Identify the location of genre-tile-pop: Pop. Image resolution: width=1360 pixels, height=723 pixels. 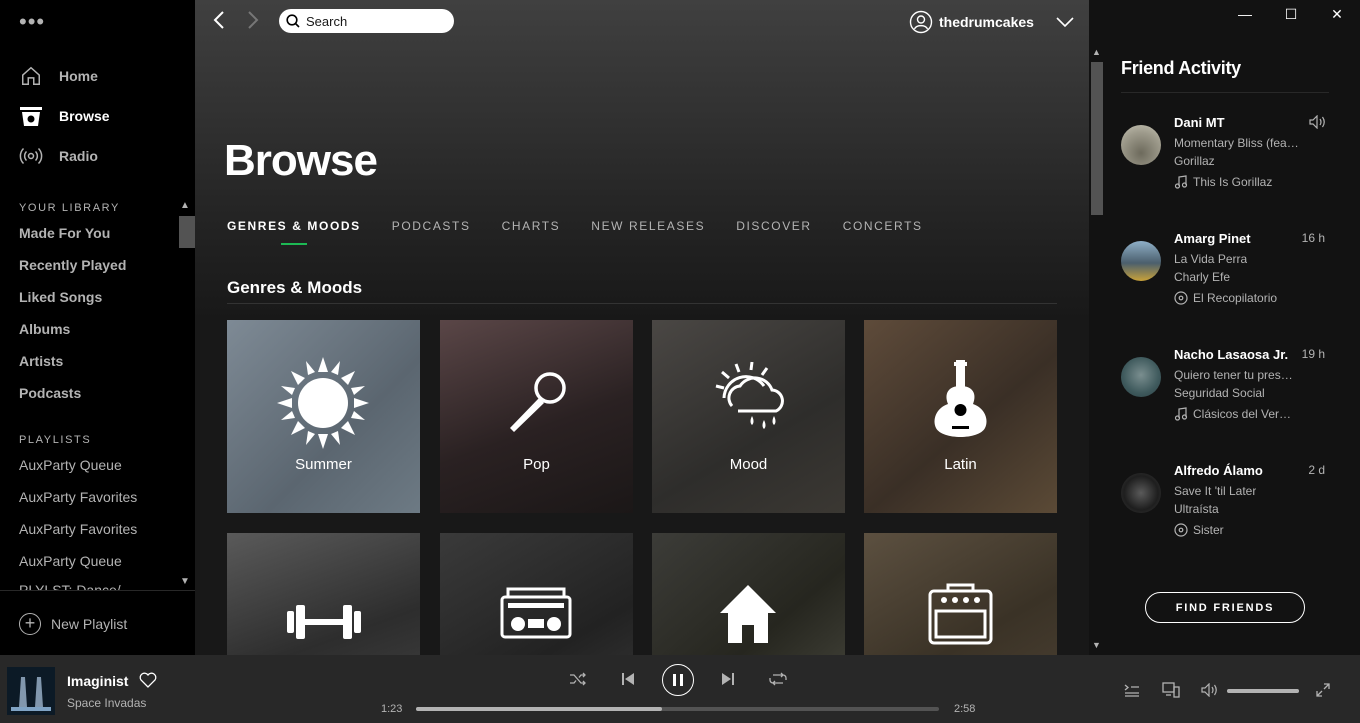
(536, 416).